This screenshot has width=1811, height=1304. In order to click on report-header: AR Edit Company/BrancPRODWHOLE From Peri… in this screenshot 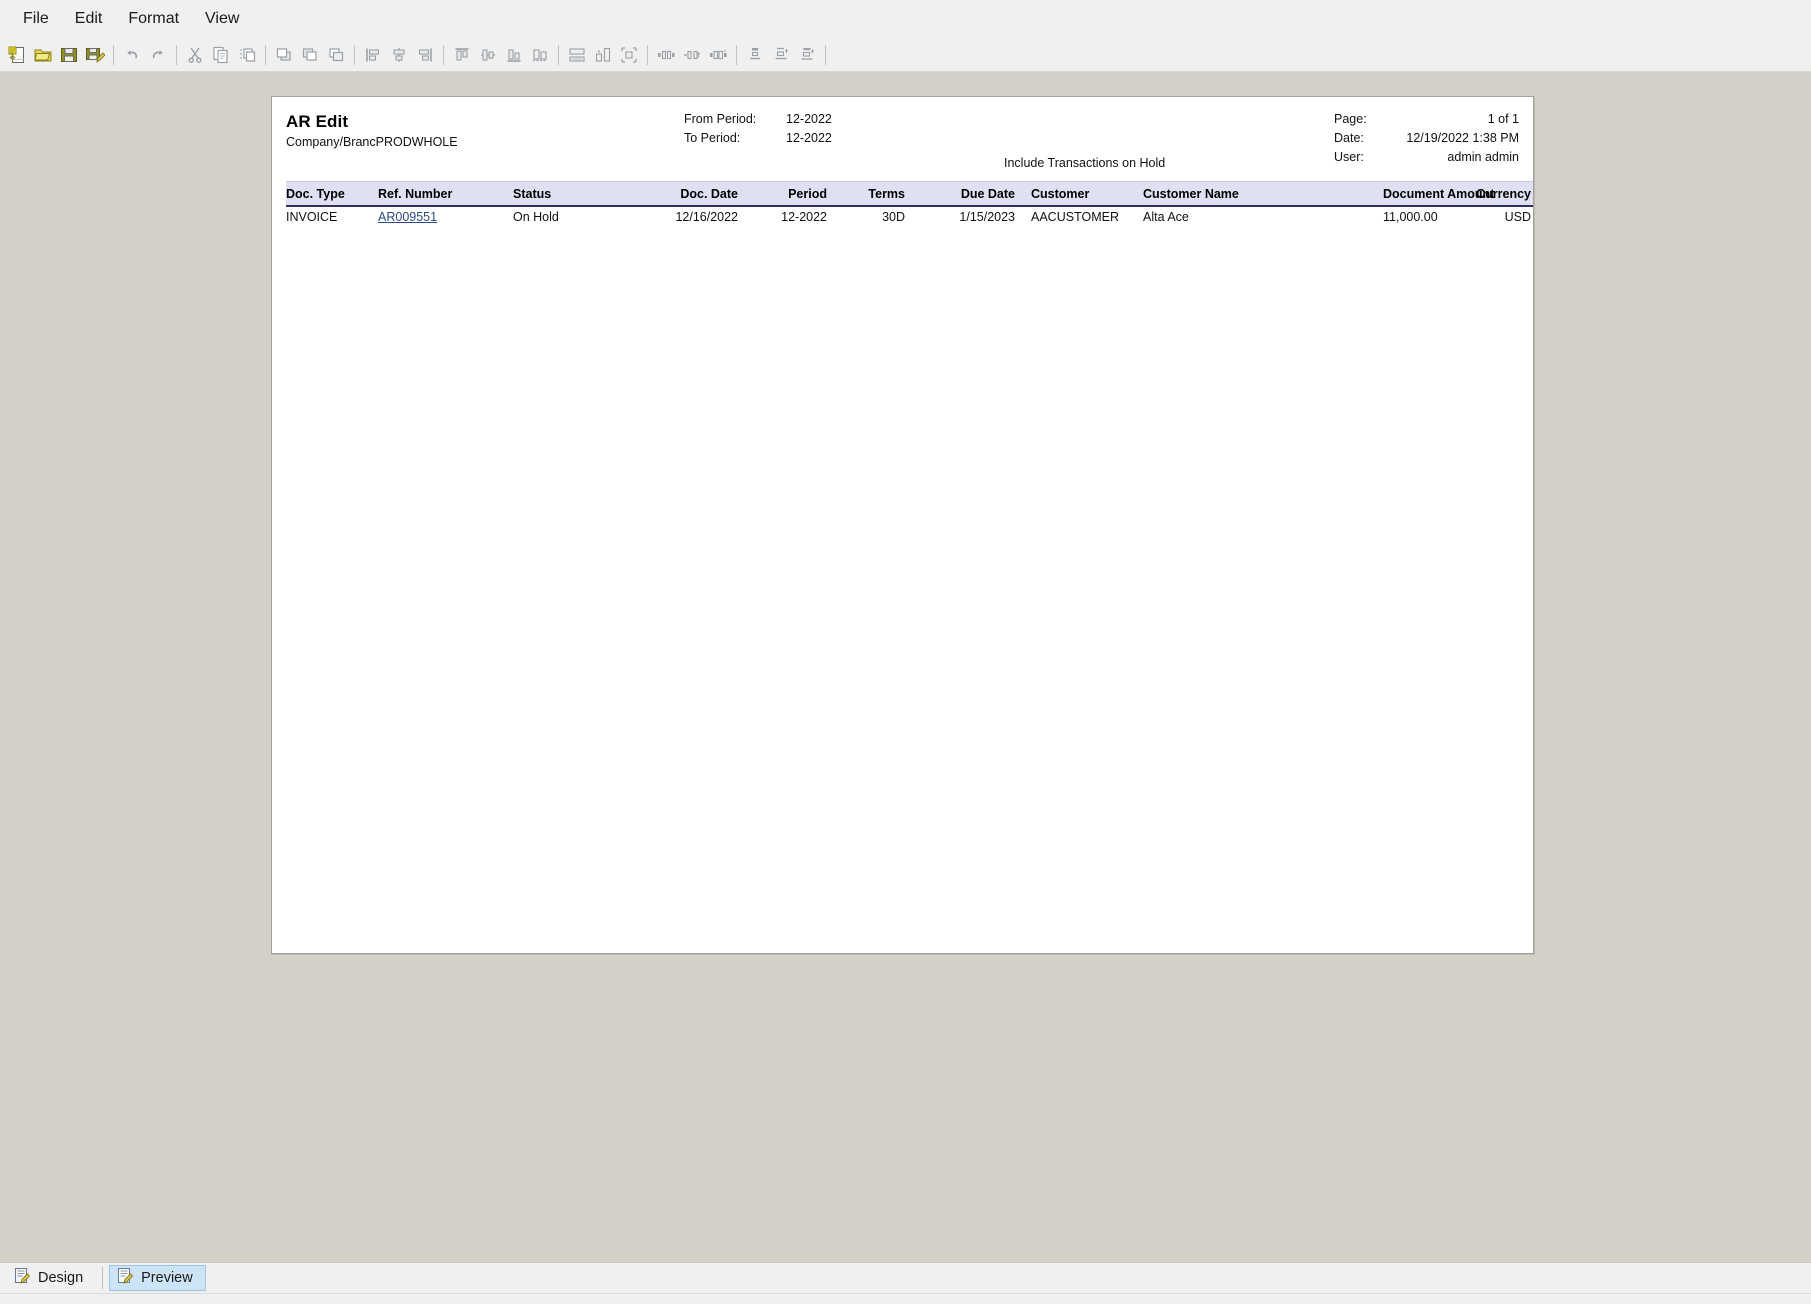, I will do `click(902, 145)`.